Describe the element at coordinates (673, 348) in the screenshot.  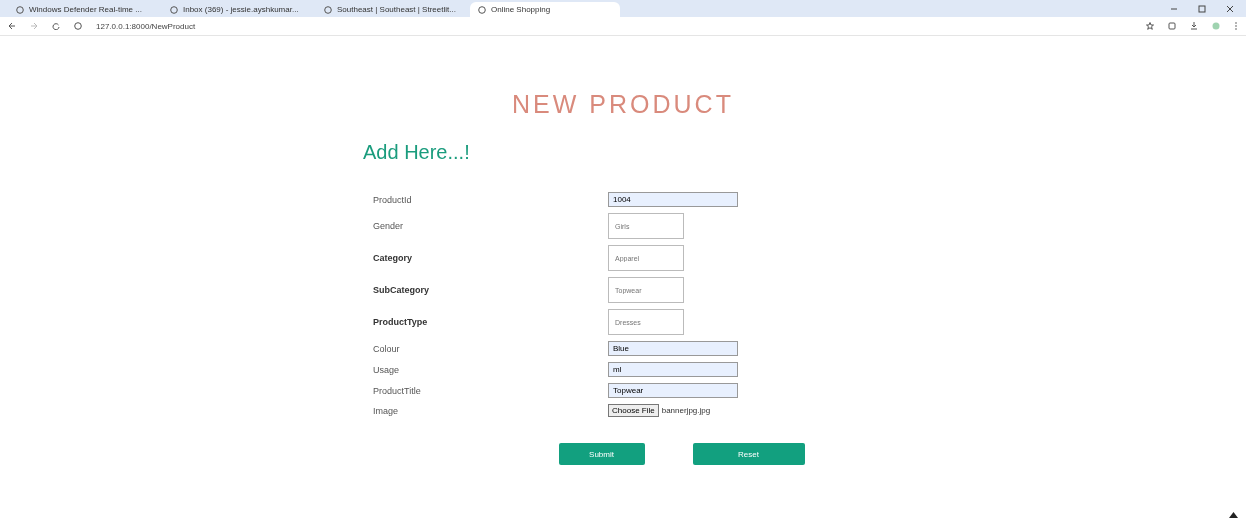
I see `input-field: Blue` at that location.